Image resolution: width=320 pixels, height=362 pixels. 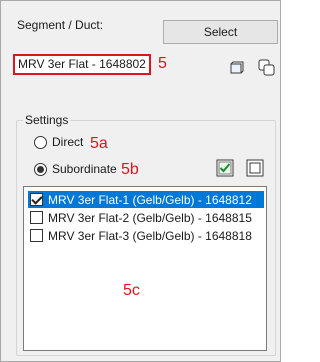 I want to click on copy-single-button, so click(x=236, y=68).